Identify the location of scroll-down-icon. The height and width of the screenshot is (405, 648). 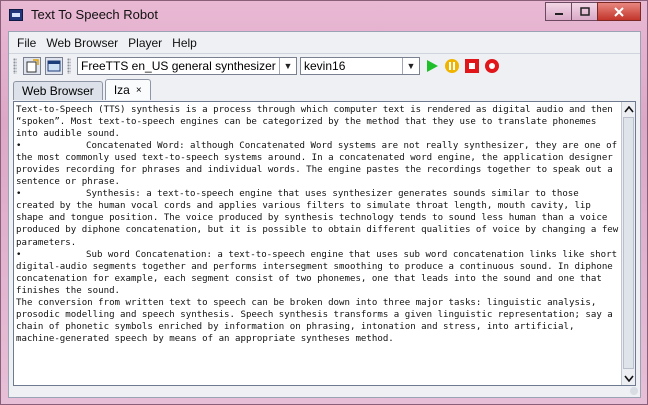
(629, 378).